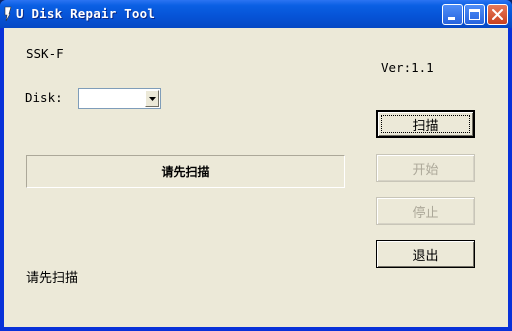 This screenshot has height=331, width=512. Describe the element at coordinates (185, 171) in the screenshot. I see `status-box: 请先扫描` at that location.